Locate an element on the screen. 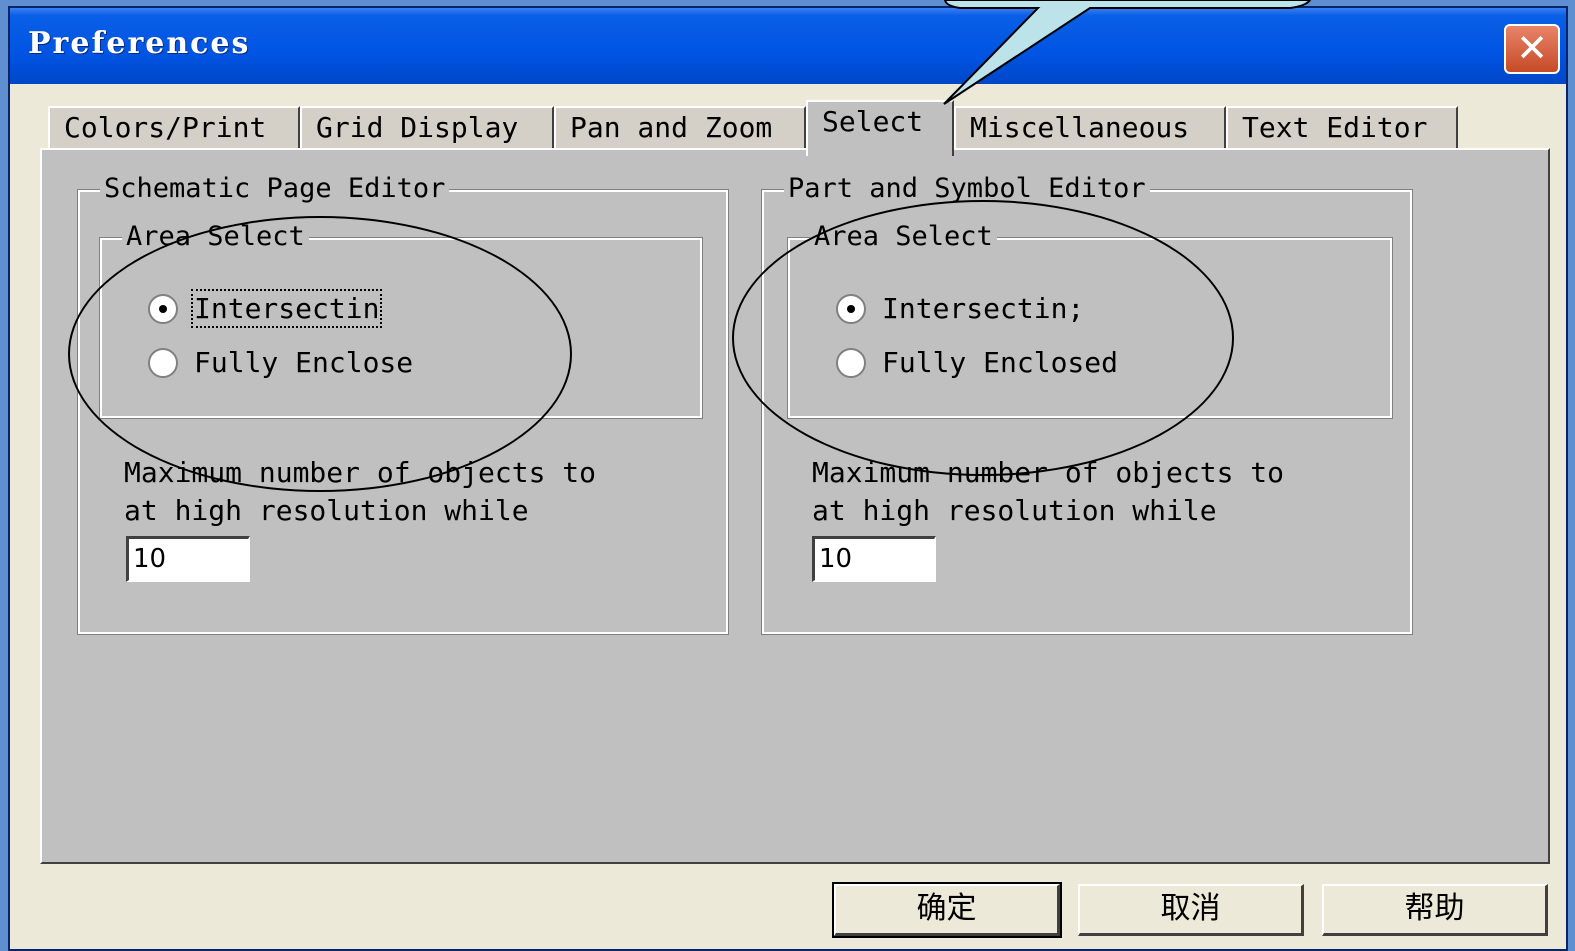 Image resolution: width=1575 pixels, height=951 pixels. callout-bubble is located at coordinates (1127, 52).